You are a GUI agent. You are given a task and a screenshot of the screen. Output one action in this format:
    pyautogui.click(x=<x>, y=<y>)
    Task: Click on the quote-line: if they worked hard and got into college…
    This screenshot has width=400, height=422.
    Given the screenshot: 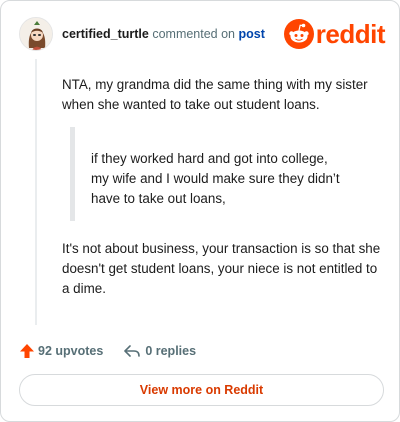 What is the action you would take?
    pyautogui.click(x=209, y=158)
    